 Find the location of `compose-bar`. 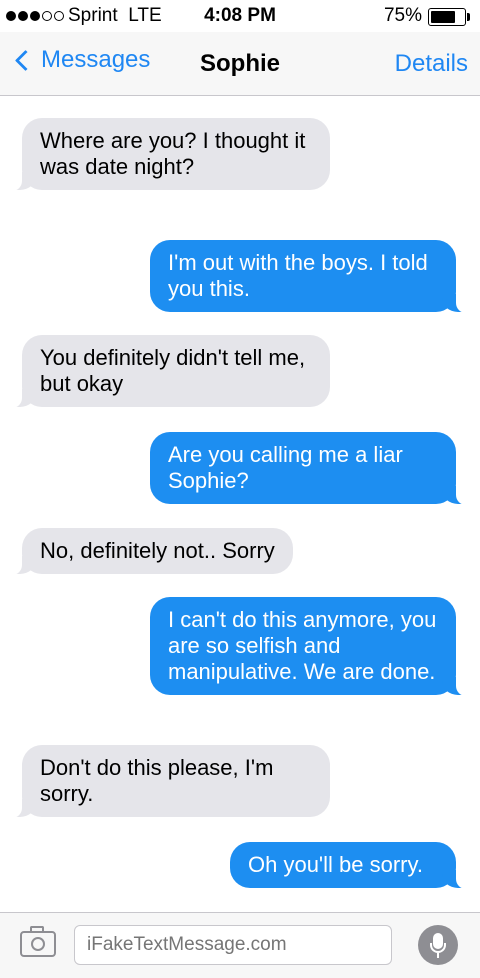

compose-bar is located at coordinates (240, 945).